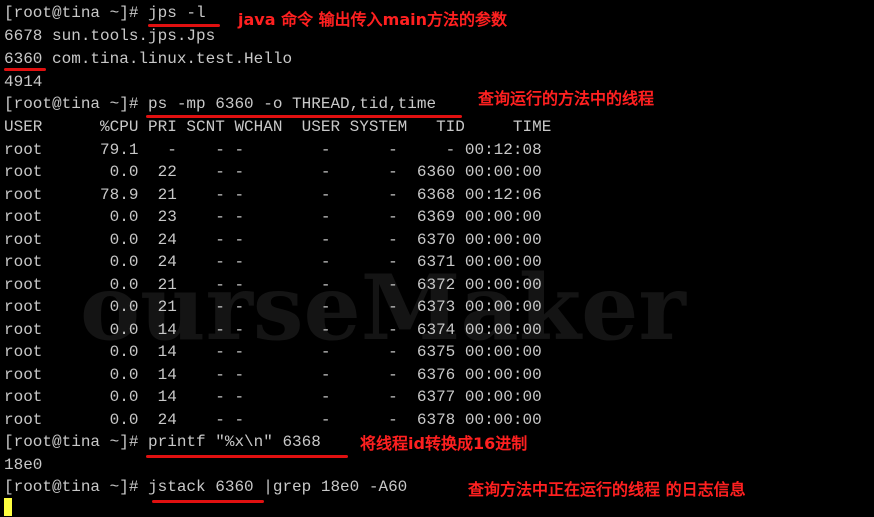 The width and height of the screenshot is (874, 517). I want to click on annotation-printf: 将线程id转换成16进制, so click(444, 443).